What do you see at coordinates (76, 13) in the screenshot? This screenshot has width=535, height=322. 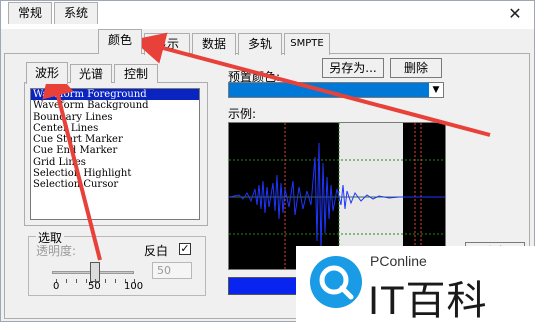 I see `tab-system: 系统` at bounding box center [76, 13].